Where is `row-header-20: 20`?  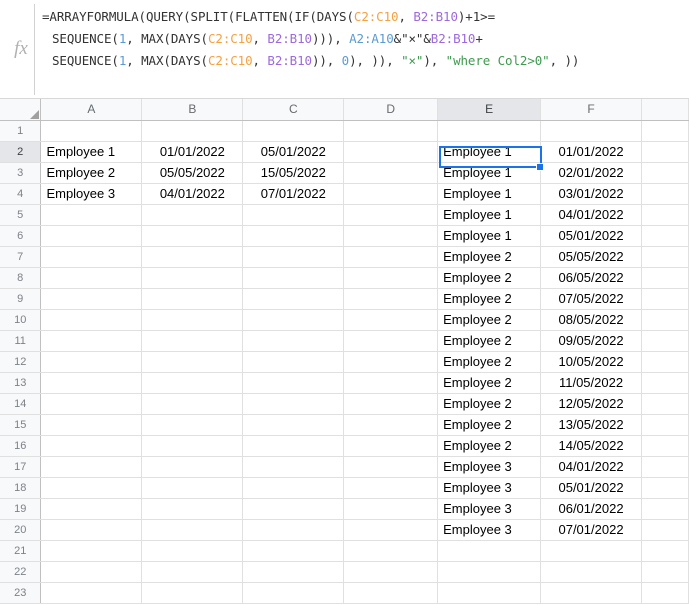 row-header-20: 20 is located at coordinates (21, 530).